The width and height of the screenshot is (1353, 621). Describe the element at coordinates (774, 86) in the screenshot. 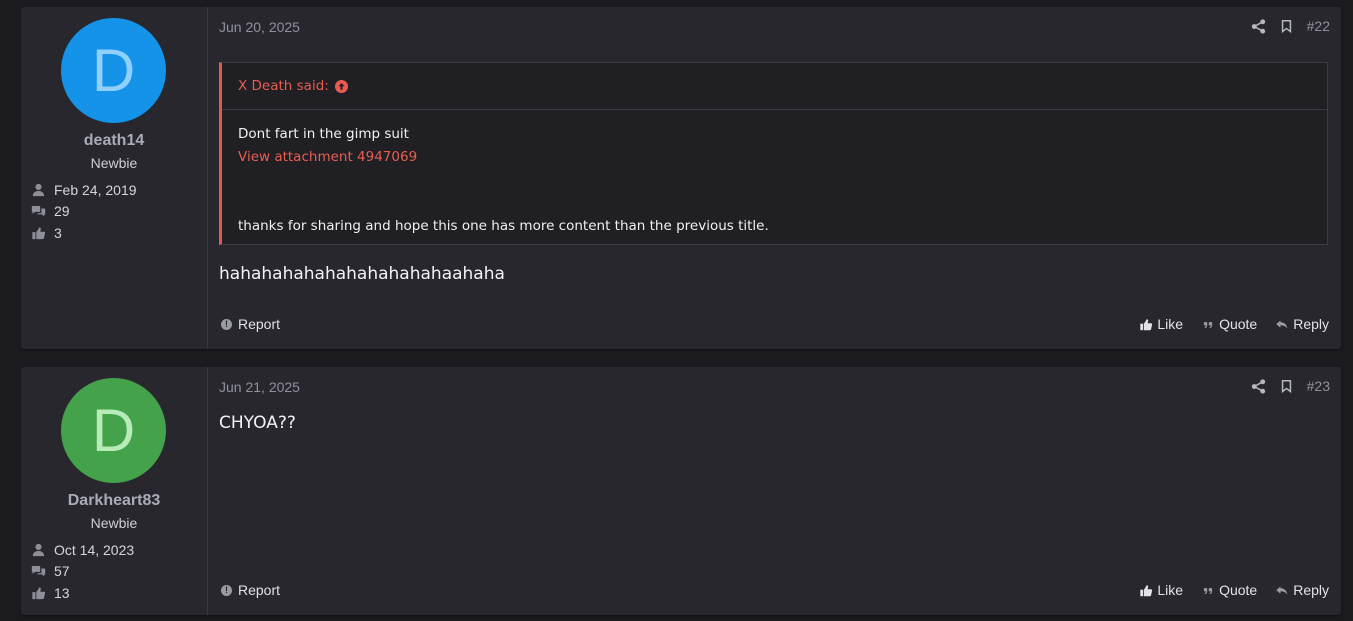

I see `quote-header: X Death said:` at that location.